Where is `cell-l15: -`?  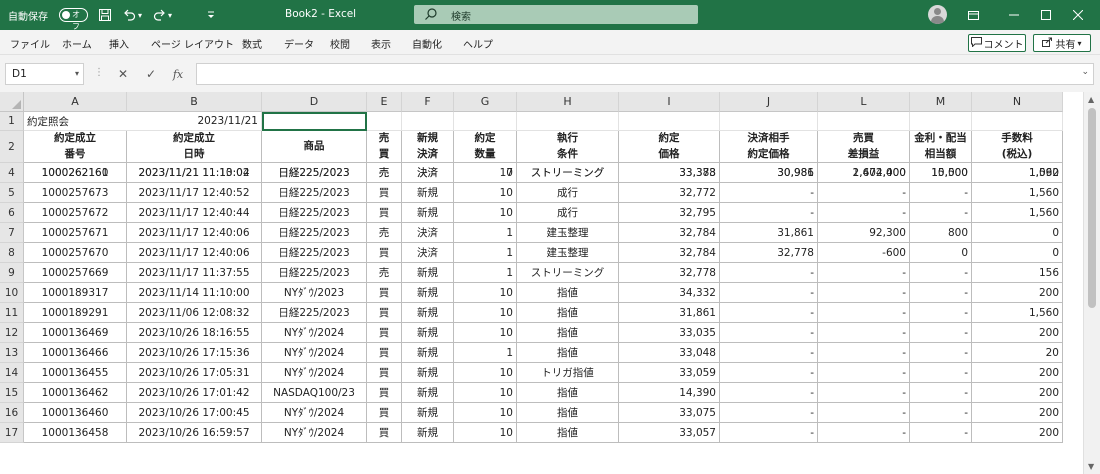
cell-l15: - is located at coordinates (864, 393).